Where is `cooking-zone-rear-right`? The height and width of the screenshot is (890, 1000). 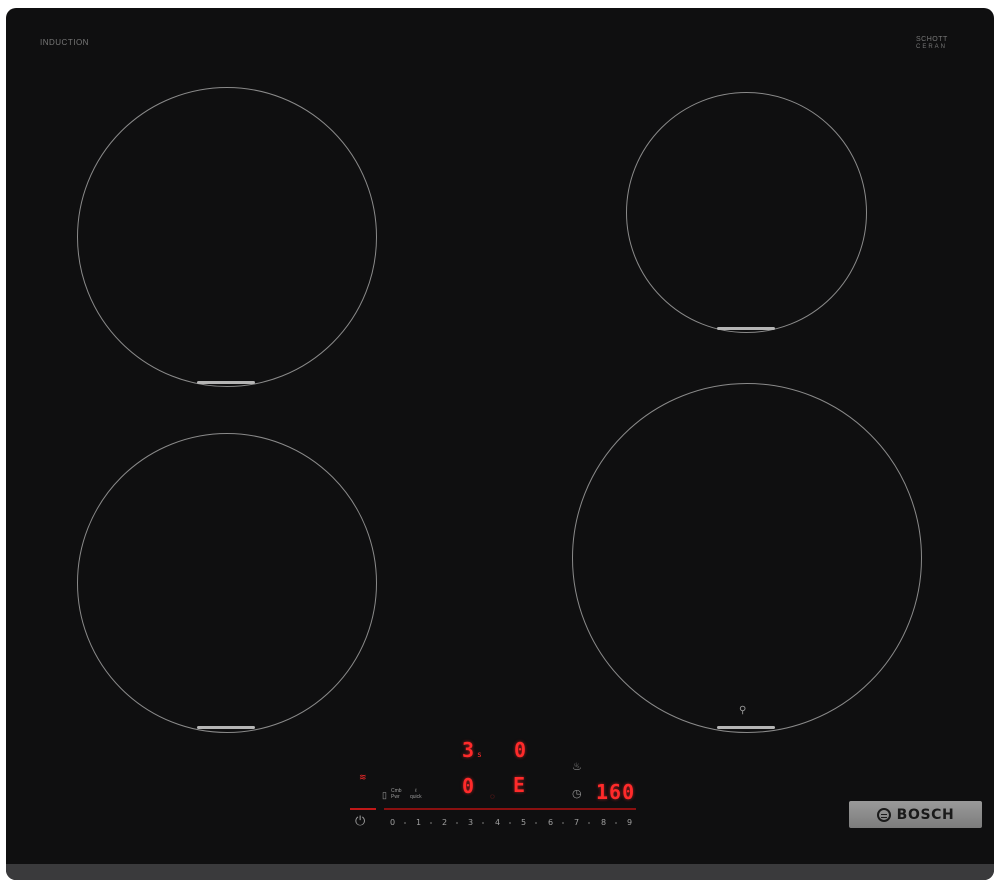
cooking-zone-rear-right is located at coordinates (746, 212).